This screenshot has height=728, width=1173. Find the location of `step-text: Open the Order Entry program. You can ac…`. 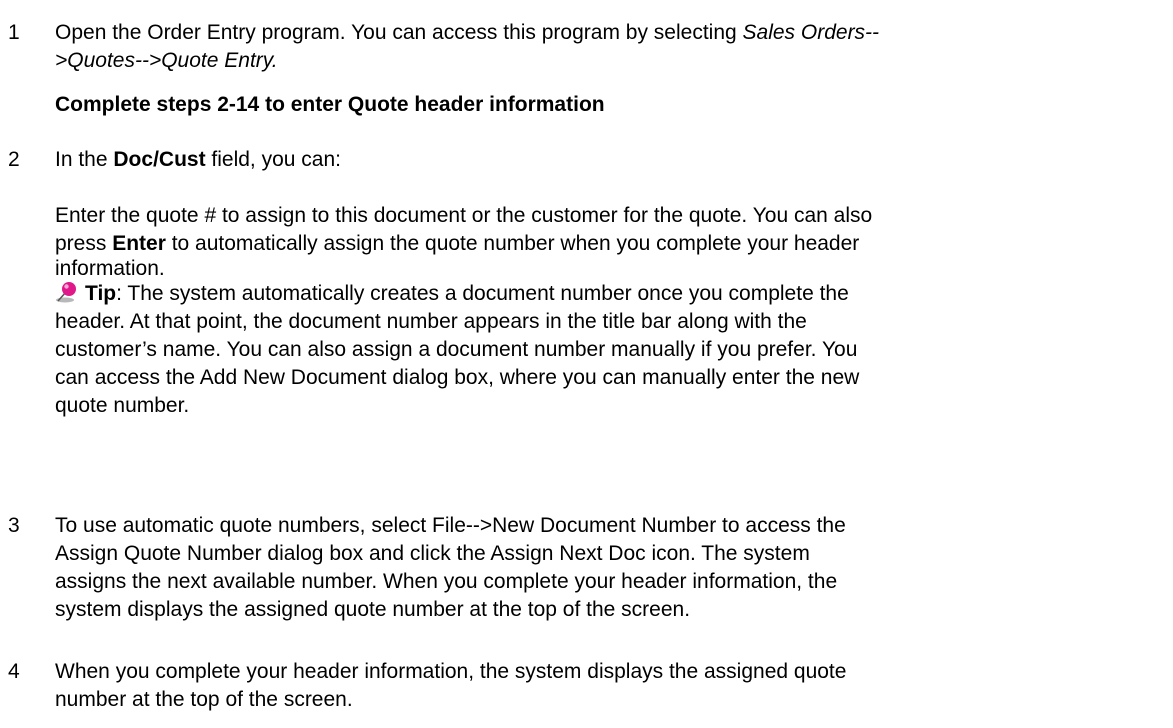

step-text: Open the Order Entry program. You can ac… is located at coordinates (605, 33).